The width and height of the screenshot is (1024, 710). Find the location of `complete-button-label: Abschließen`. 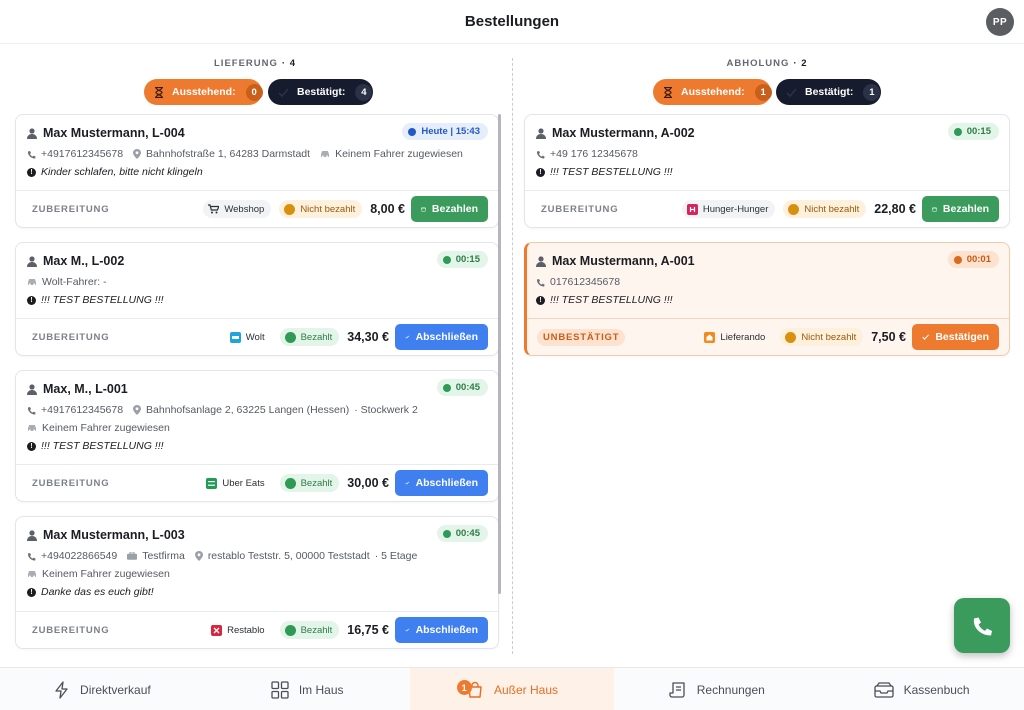

complete-button-label: Abschließen is located at coordinates (446, 630).